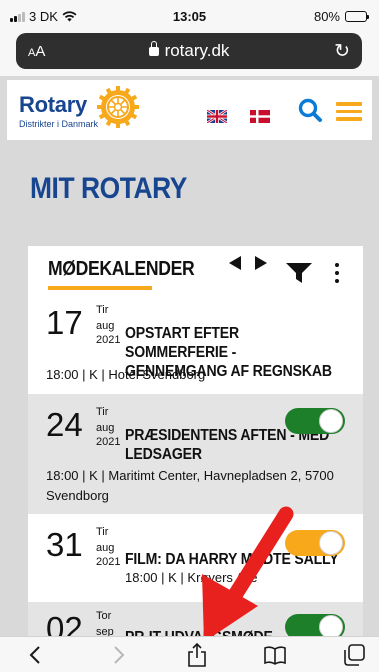 The image size is (379, 672). What do you see at coordinates (248, 574) in the screenshot?
I see `red-arrow-annotation` at bounding box center [248, 574].